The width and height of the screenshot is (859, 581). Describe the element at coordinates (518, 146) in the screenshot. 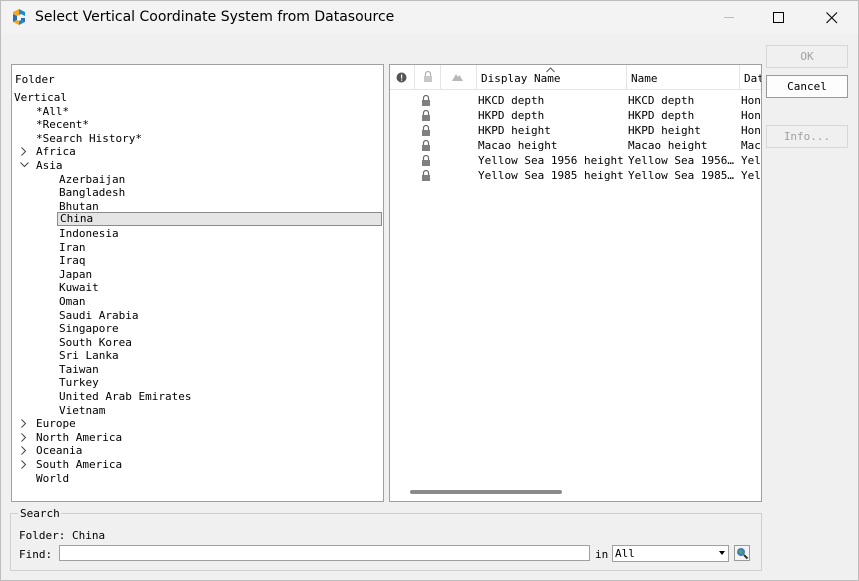

I see `cell-display-name: Macao height` at that location.